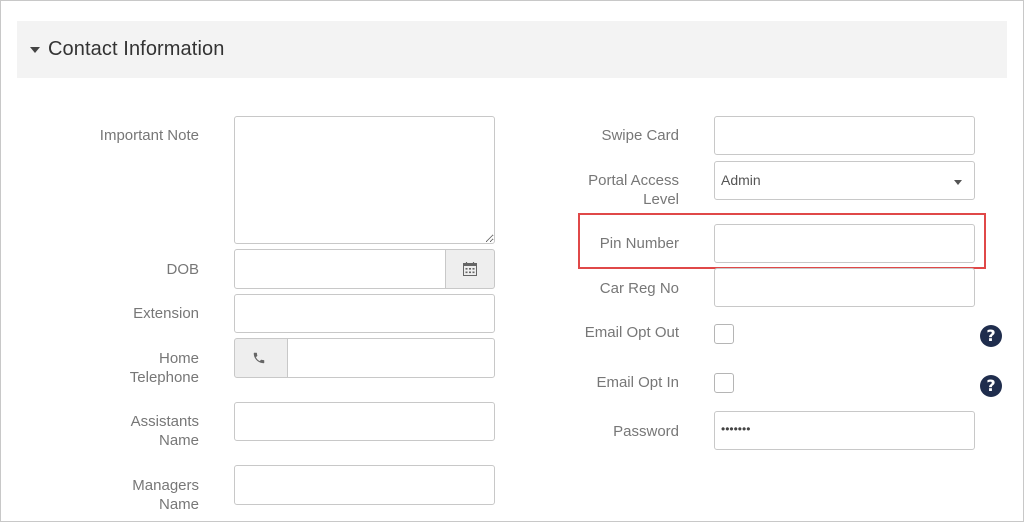 The height and width of the screenshot is (522, 1024). Describe the element at coordinates (991, 386) in the screenshot. I see `email-opt-in-help-icon: ?` at that location.